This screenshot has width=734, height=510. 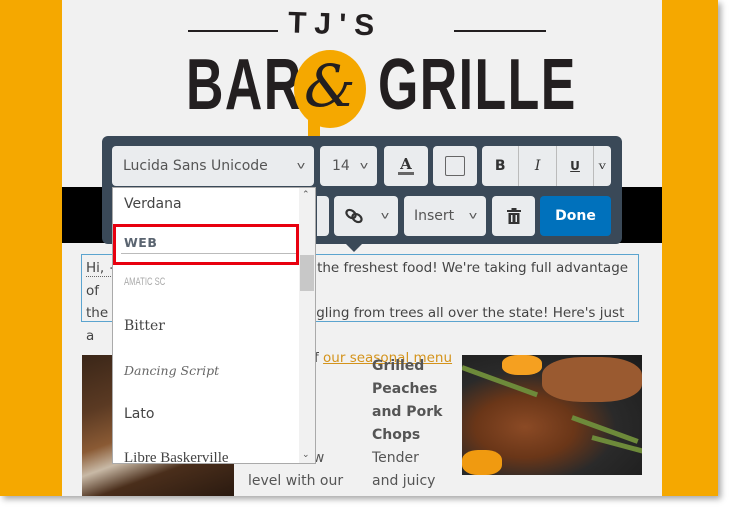 I want to click on bold-button: B, so click(x=501, y=166).